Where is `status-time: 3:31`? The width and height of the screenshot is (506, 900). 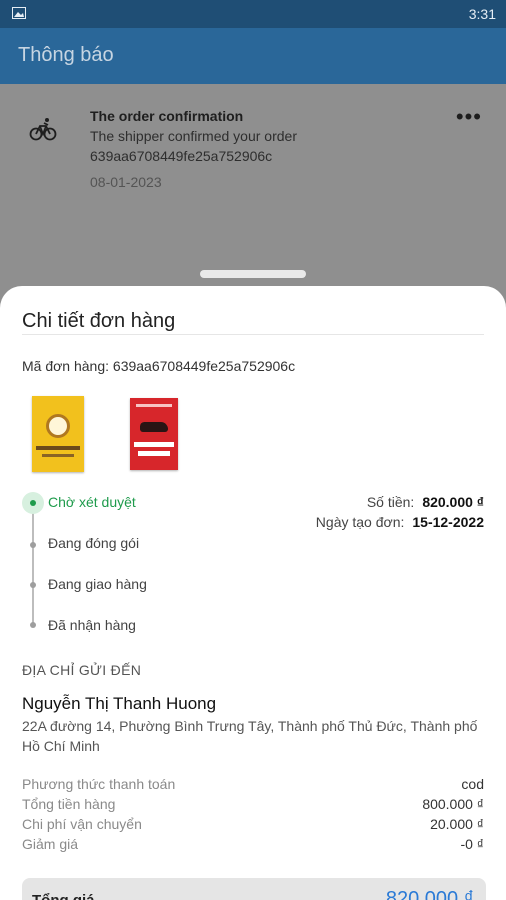 status-time: 3:31 is located at coordinates (482, 14).